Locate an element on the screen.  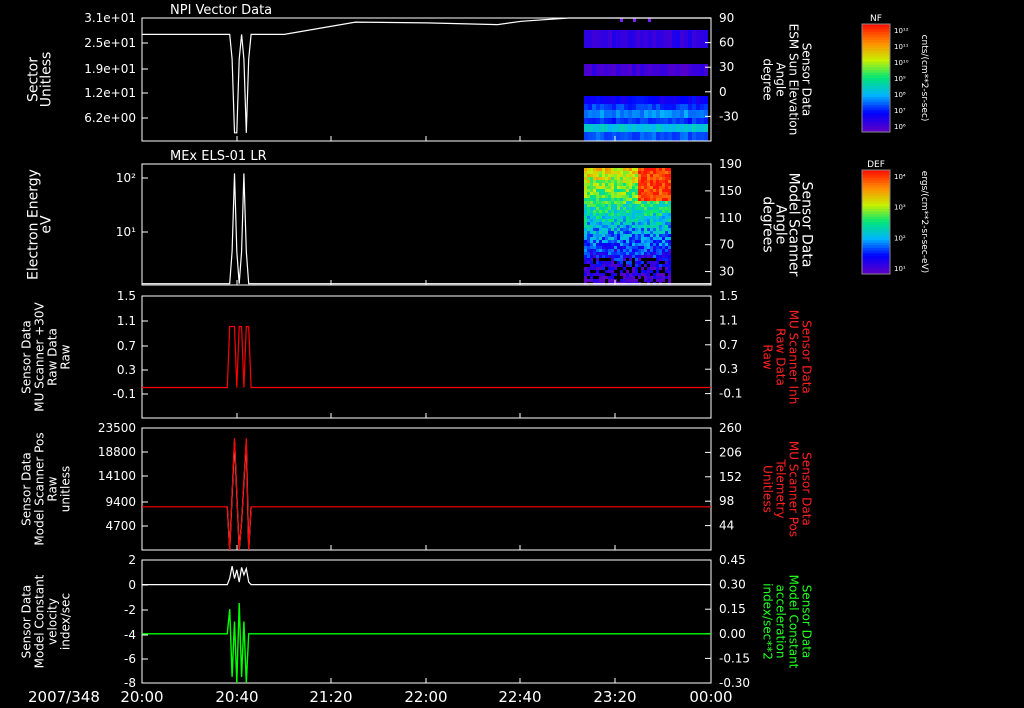
right-tick-label: -30 is located at coordinates (729, 116).